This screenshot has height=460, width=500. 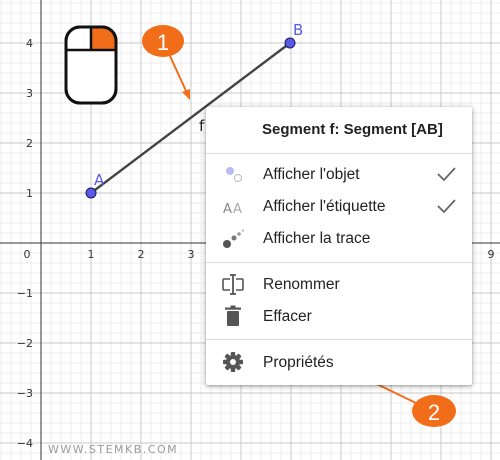 I want to click on right-click-mouse-icon, so click(x=91, y=65).